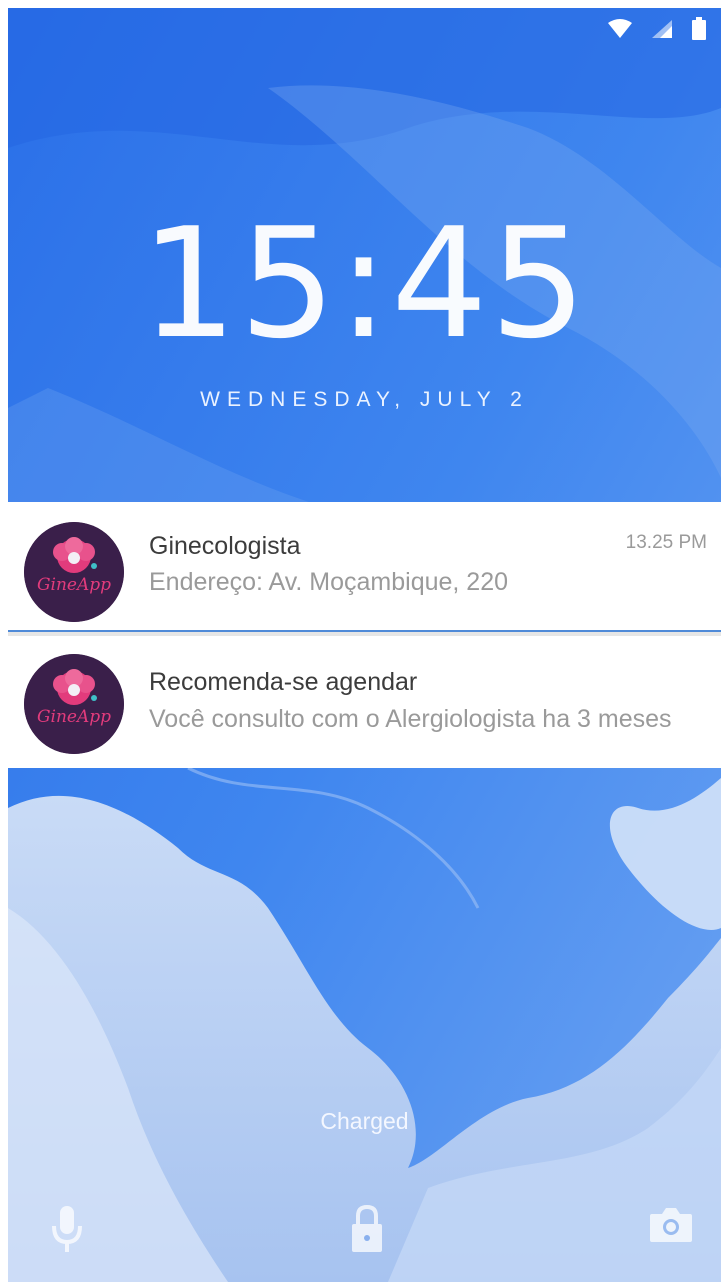 The height and width of the screenshot is (1282, 721). What do you see at coordinates (364, 399) in the screenshot?
I see `lock-date: WEDNESDAY, JULY 2` at bounding box center [364, 399].